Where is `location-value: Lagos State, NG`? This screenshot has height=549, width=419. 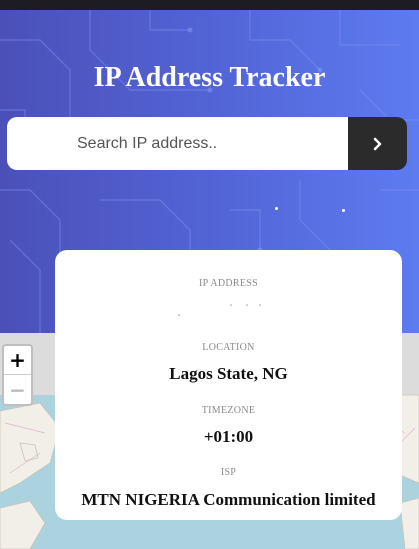
location-value: Lagos State, NG is located at coordinates (228, 373).